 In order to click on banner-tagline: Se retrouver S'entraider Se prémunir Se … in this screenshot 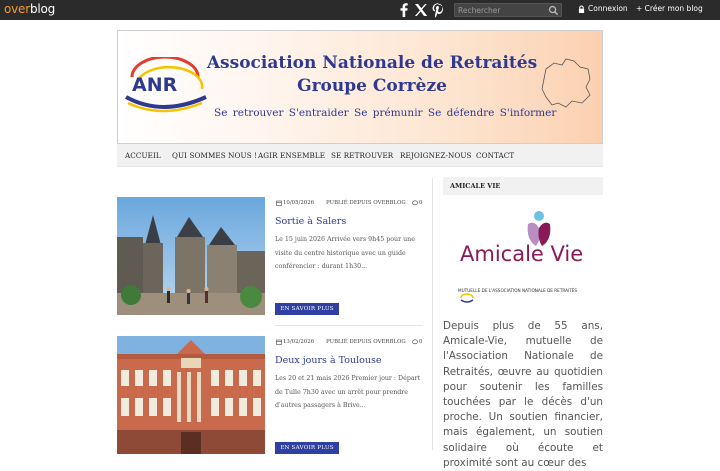, I will do `click(385, 113)`.